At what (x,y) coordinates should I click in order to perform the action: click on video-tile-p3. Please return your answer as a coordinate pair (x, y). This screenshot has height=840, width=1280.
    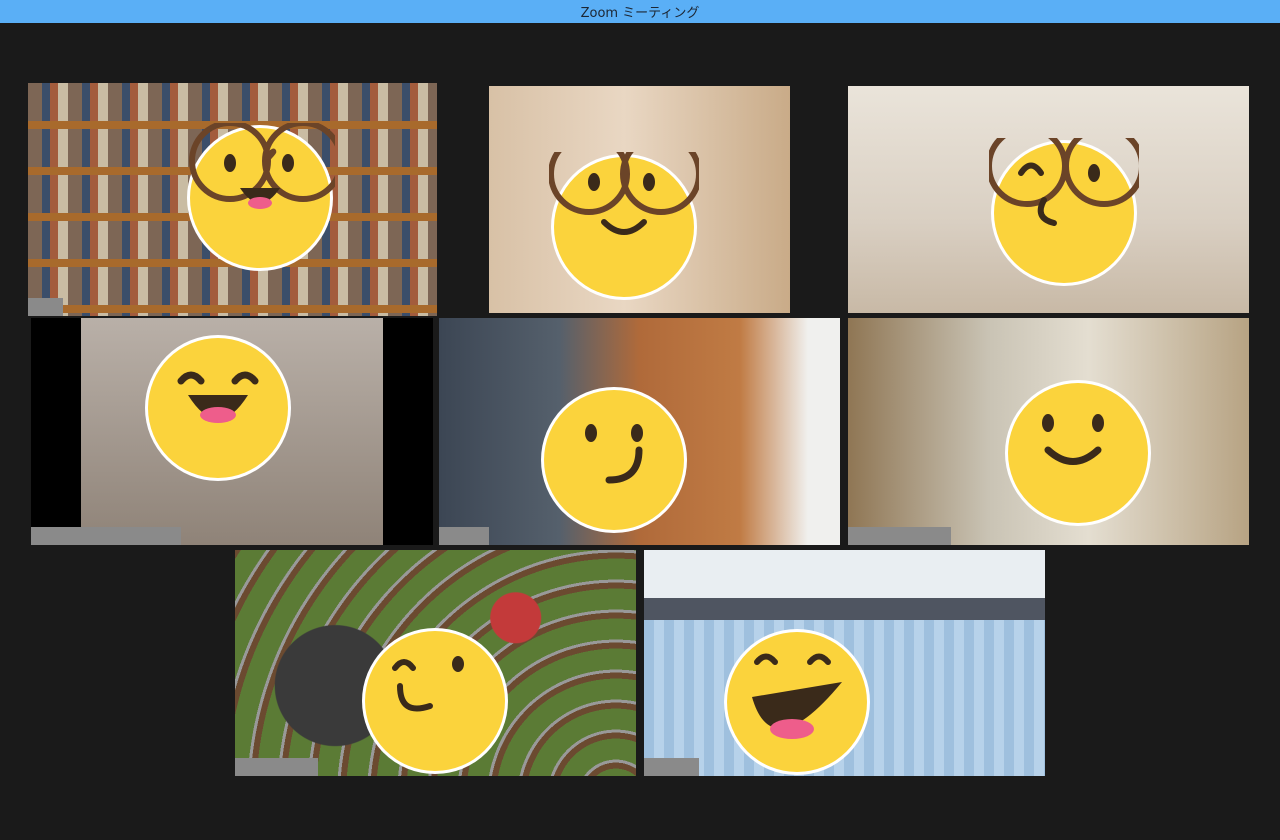
    Looking at the image, I should click on (1048, 199).